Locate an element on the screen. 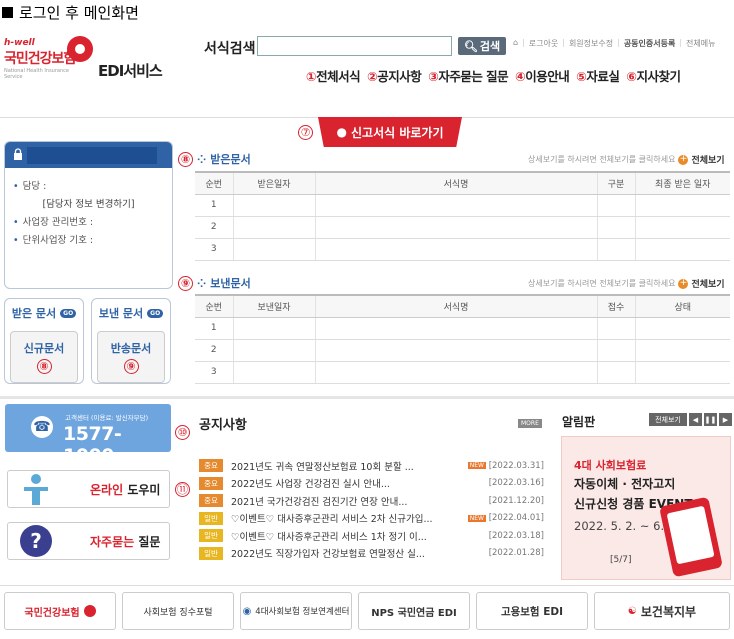  banner-line-2: 자동이체 · 전자고지 is located at coordinates (625, 484).